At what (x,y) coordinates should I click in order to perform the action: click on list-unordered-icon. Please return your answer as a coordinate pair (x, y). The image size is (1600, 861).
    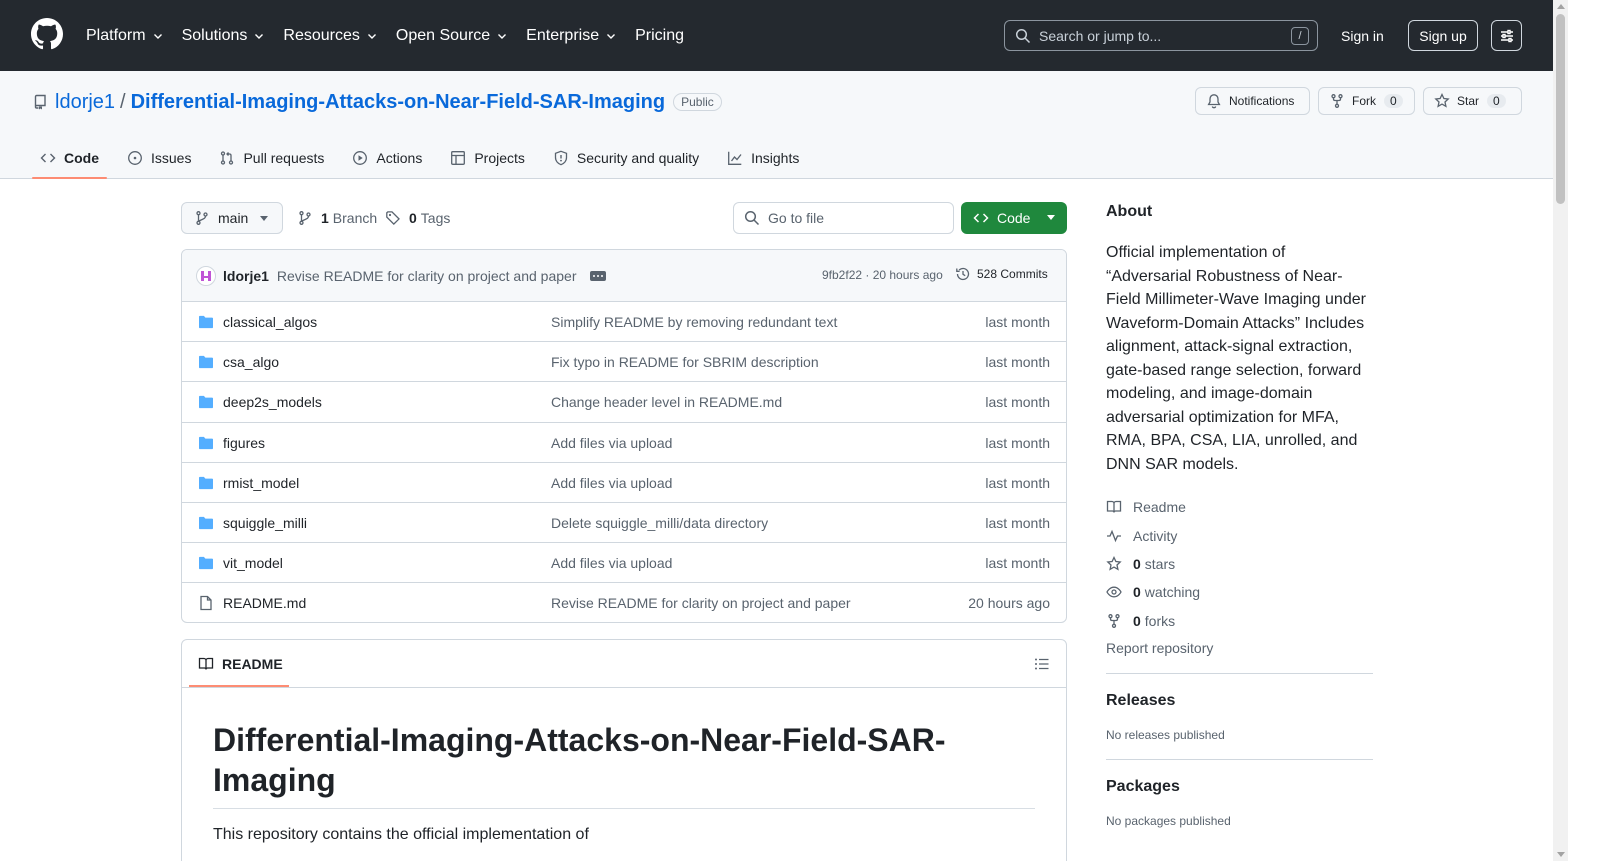
    Looking at the image, I should click on (1042, 664).